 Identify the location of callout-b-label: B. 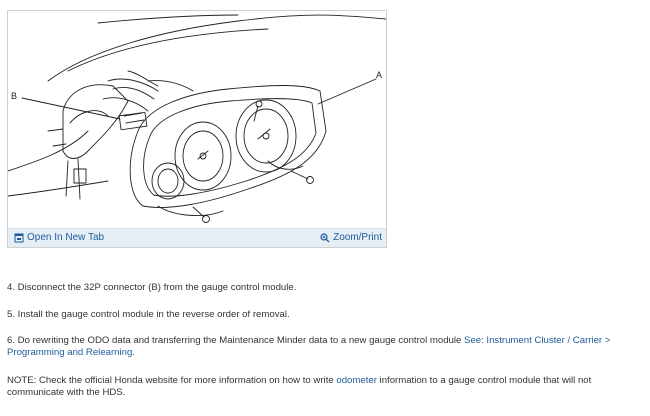
(14, 96).